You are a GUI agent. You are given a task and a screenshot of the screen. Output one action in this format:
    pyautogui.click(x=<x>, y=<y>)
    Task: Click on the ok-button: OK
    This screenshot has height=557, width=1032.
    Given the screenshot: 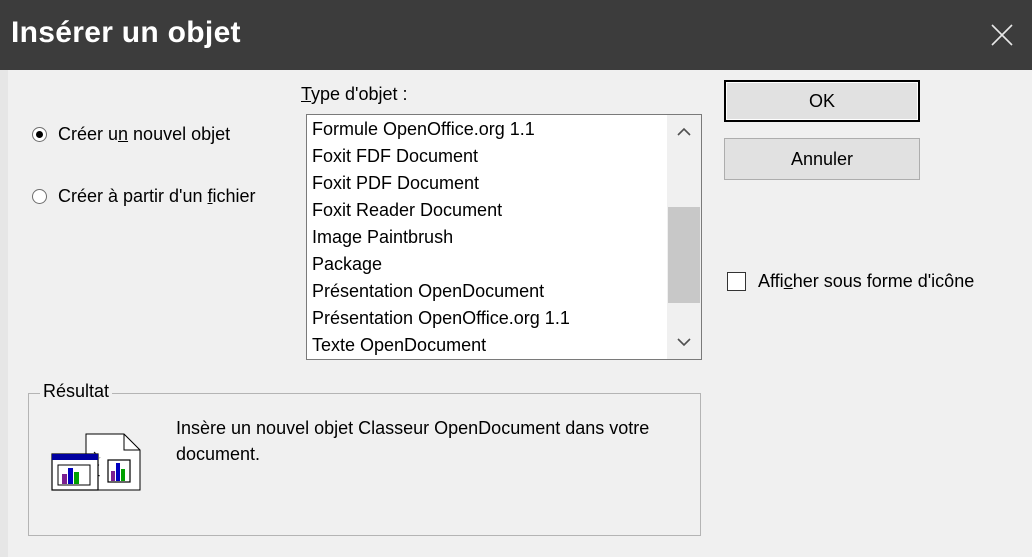 What is the action you would take?
    pyautogui.click(x=822, y=101)
    